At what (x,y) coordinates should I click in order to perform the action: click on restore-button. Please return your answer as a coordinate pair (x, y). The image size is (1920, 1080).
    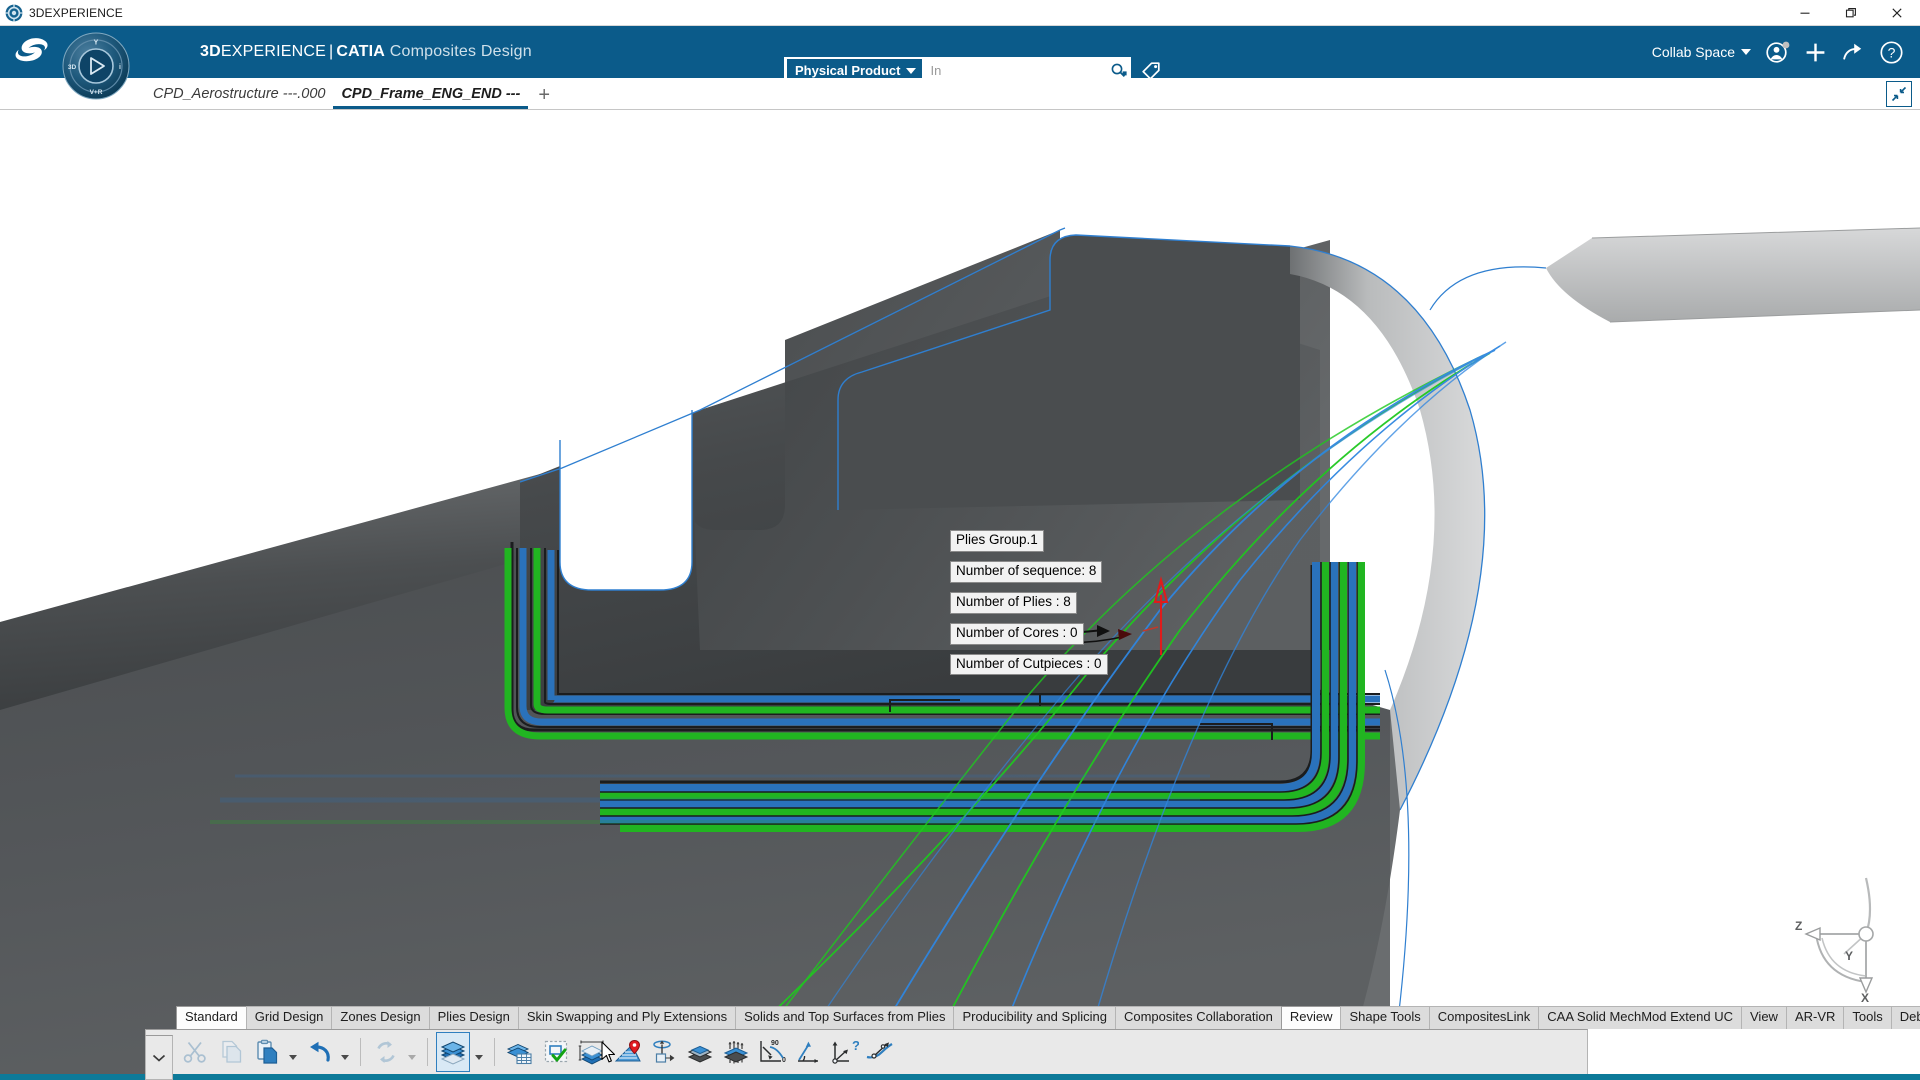
    Looking at the image, I should click on (1851, 13).